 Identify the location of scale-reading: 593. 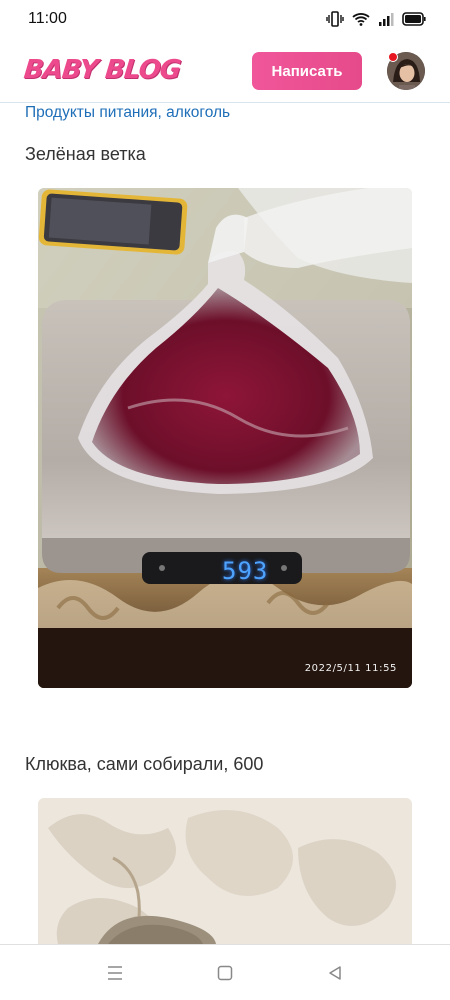
(245, 571).